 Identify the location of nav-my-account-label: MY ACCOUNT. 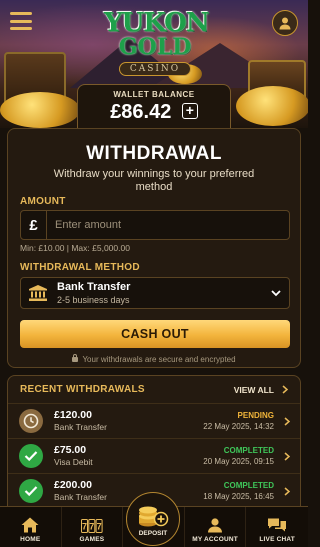
(215, 539).